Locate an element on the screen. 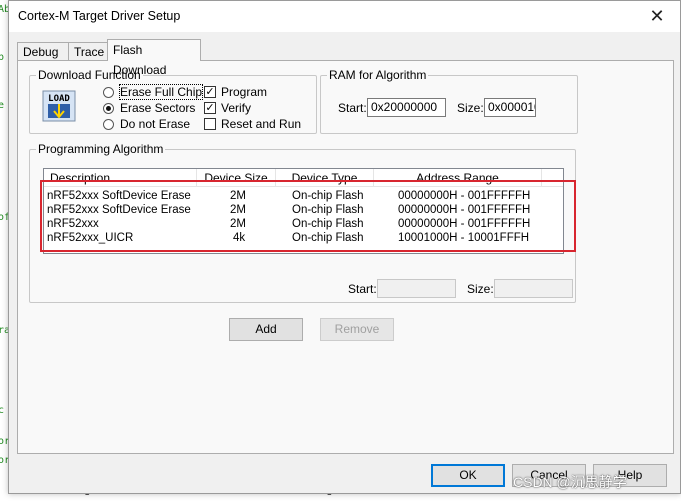  watermark: CSDN @沉思静学 is located at coordinates (570, 482).